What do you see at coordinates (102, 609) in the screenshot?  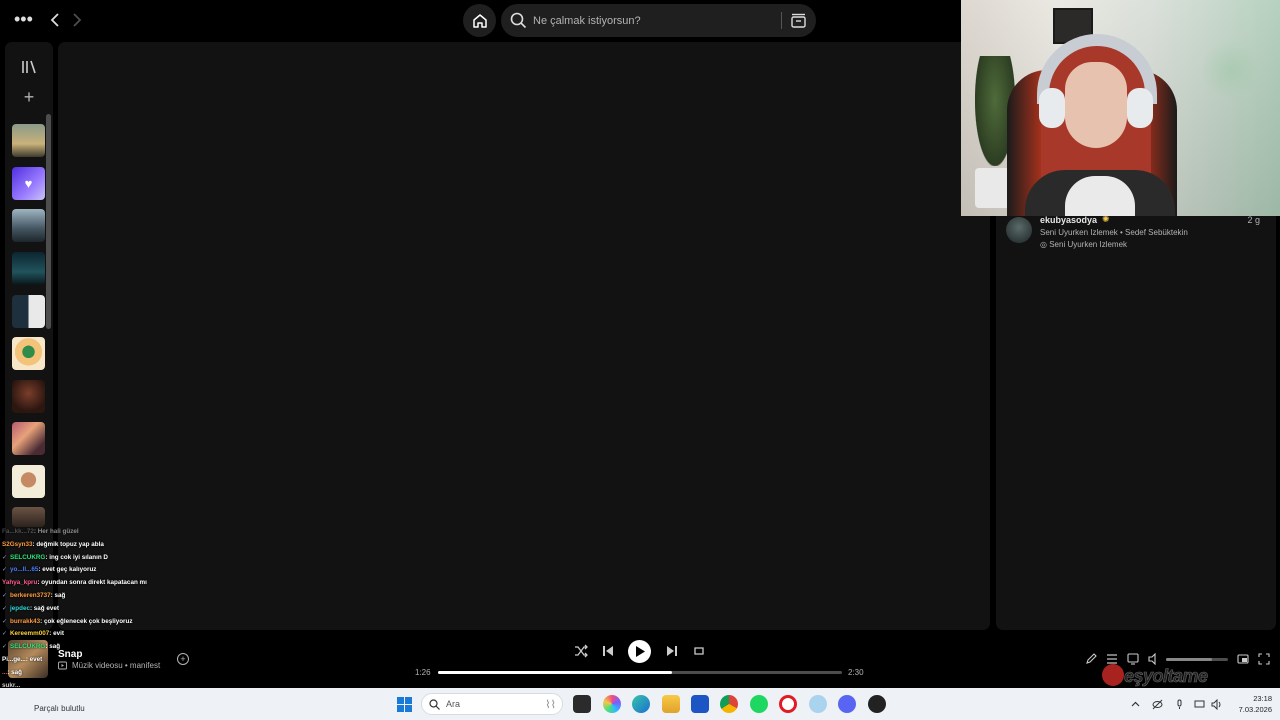 I see `chat-message: ✓ jepdec: sağ evet` at bounding box center [102, 609].